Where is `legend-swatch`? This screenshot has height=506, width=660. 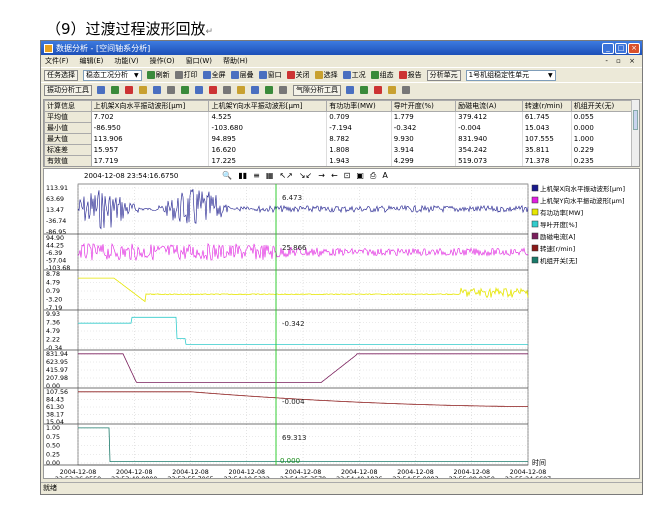
legend-swatch is located at coordinates (535, 248).